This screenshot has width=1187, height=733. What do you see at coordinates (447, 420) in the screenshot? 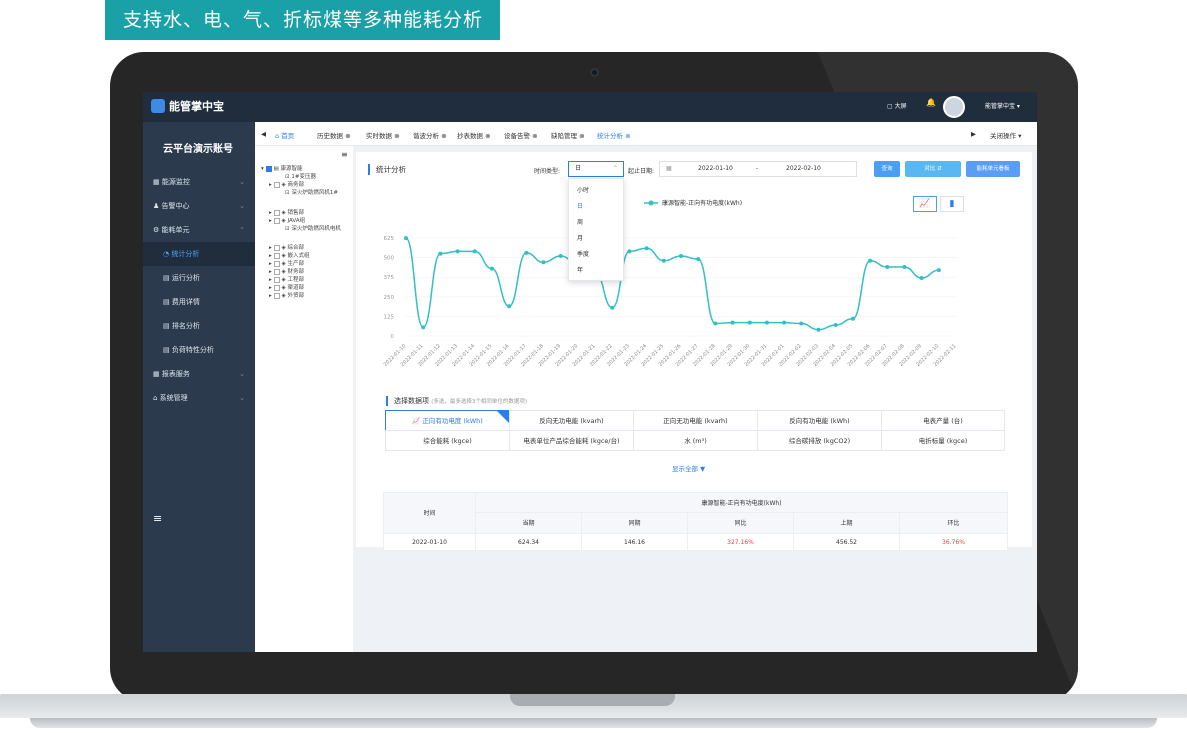
I see `data-item-positive-active: 📈 正向有功电度 (kWh)` at bounding box center [447, 420].